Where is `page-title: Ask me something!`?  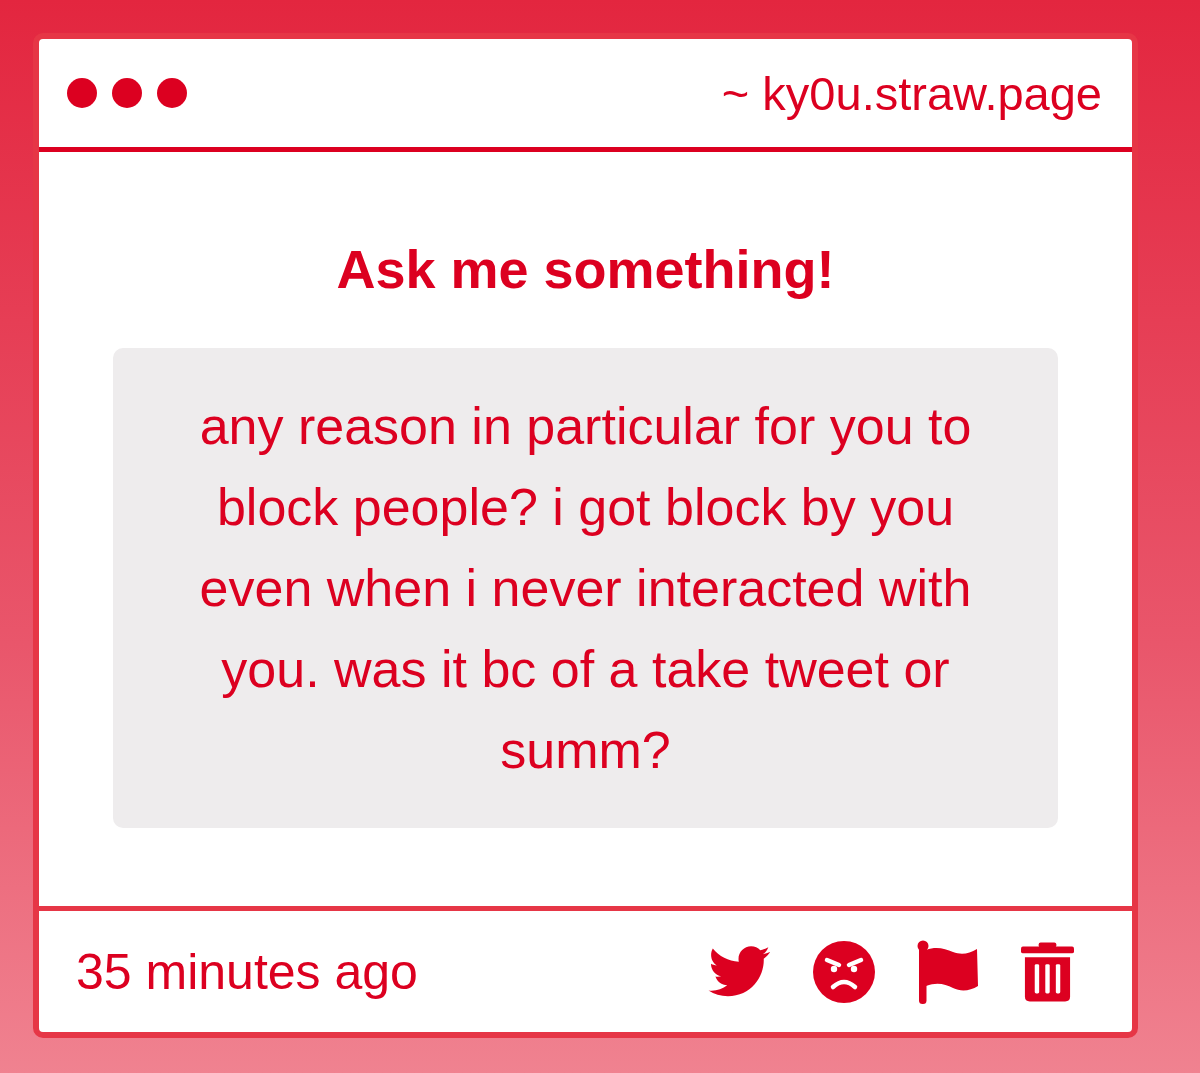 page-title: Ask me something! is located at coordinates (585, 269).